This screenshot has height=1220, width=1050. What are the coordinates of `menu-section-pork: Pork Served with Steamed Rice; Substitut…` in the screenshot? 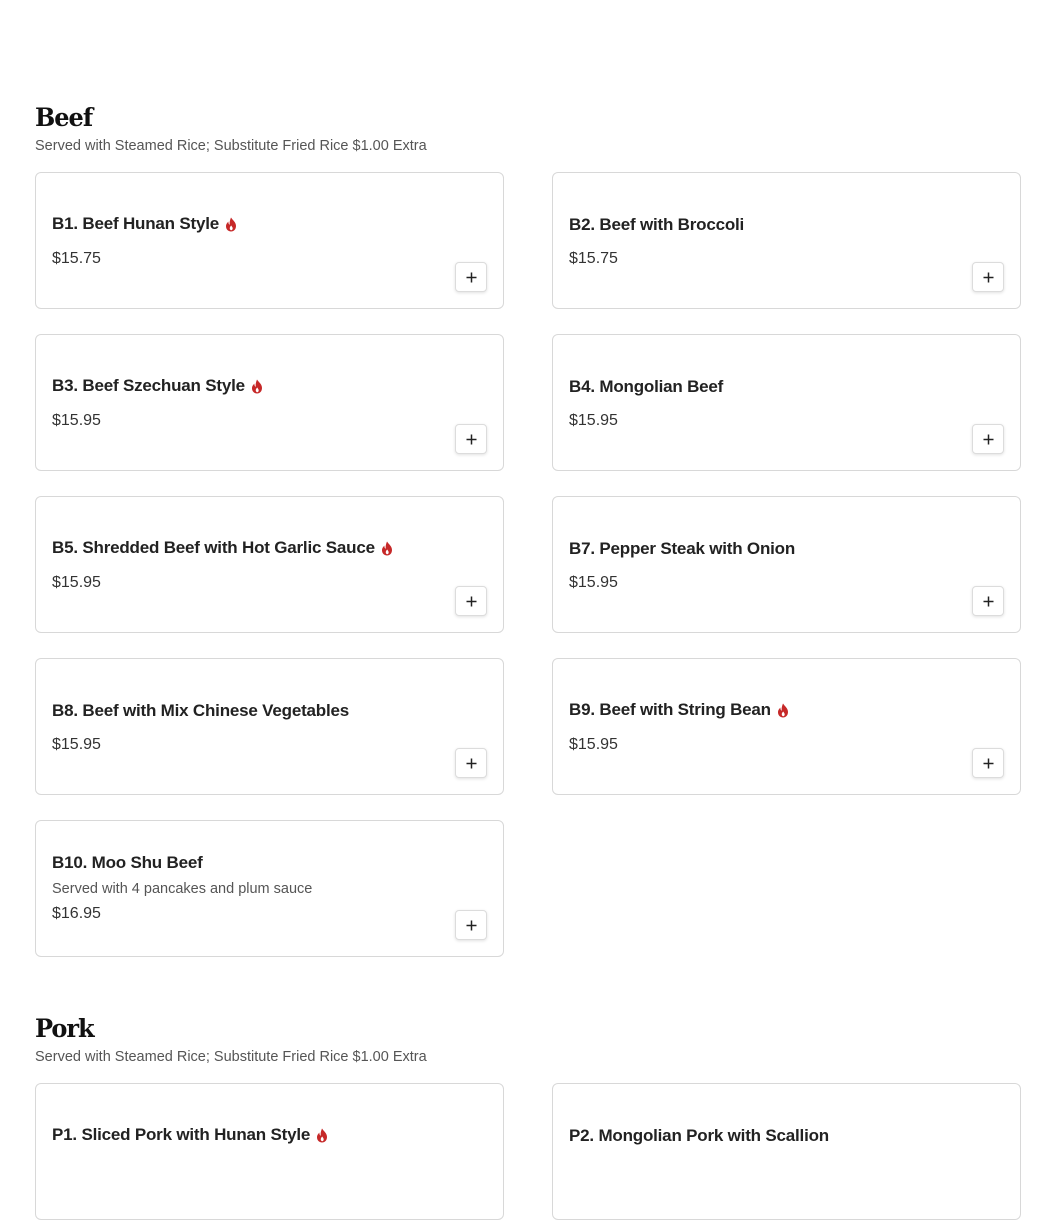 It's located at (528, 1039).